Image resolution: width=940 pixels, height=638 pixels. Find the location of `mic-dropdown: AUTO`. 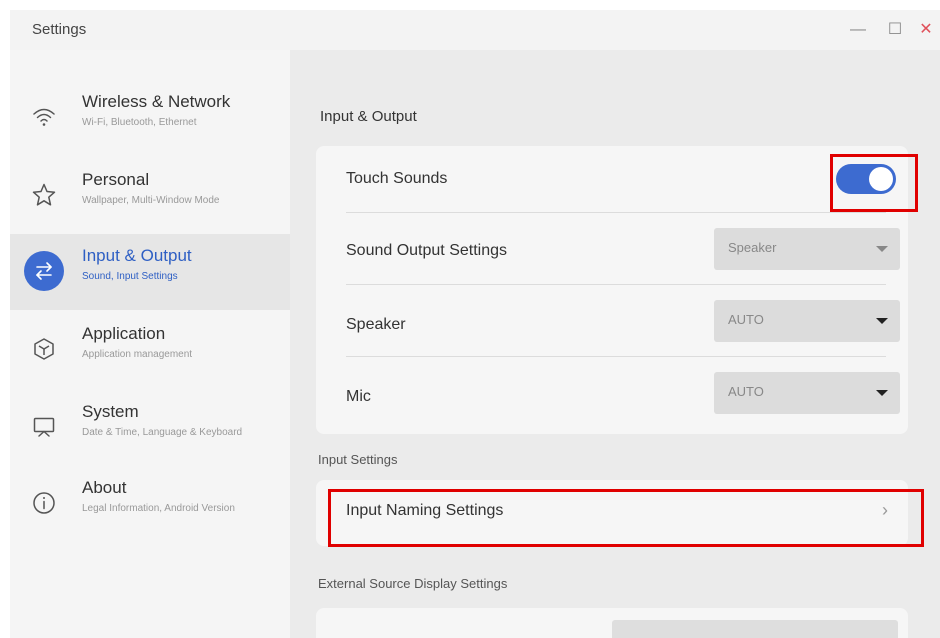

mic-dropdown: AUTO is located at coordinates (807, 393).